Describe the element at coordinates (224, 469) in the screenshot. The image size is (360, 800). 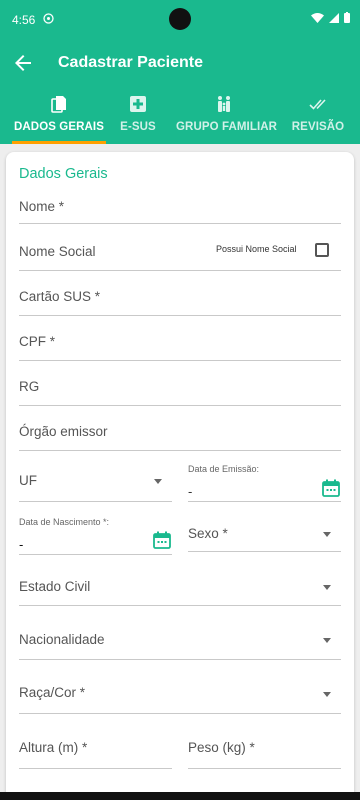
I see `data-emissao-label: Data de Emissão:` at that location.